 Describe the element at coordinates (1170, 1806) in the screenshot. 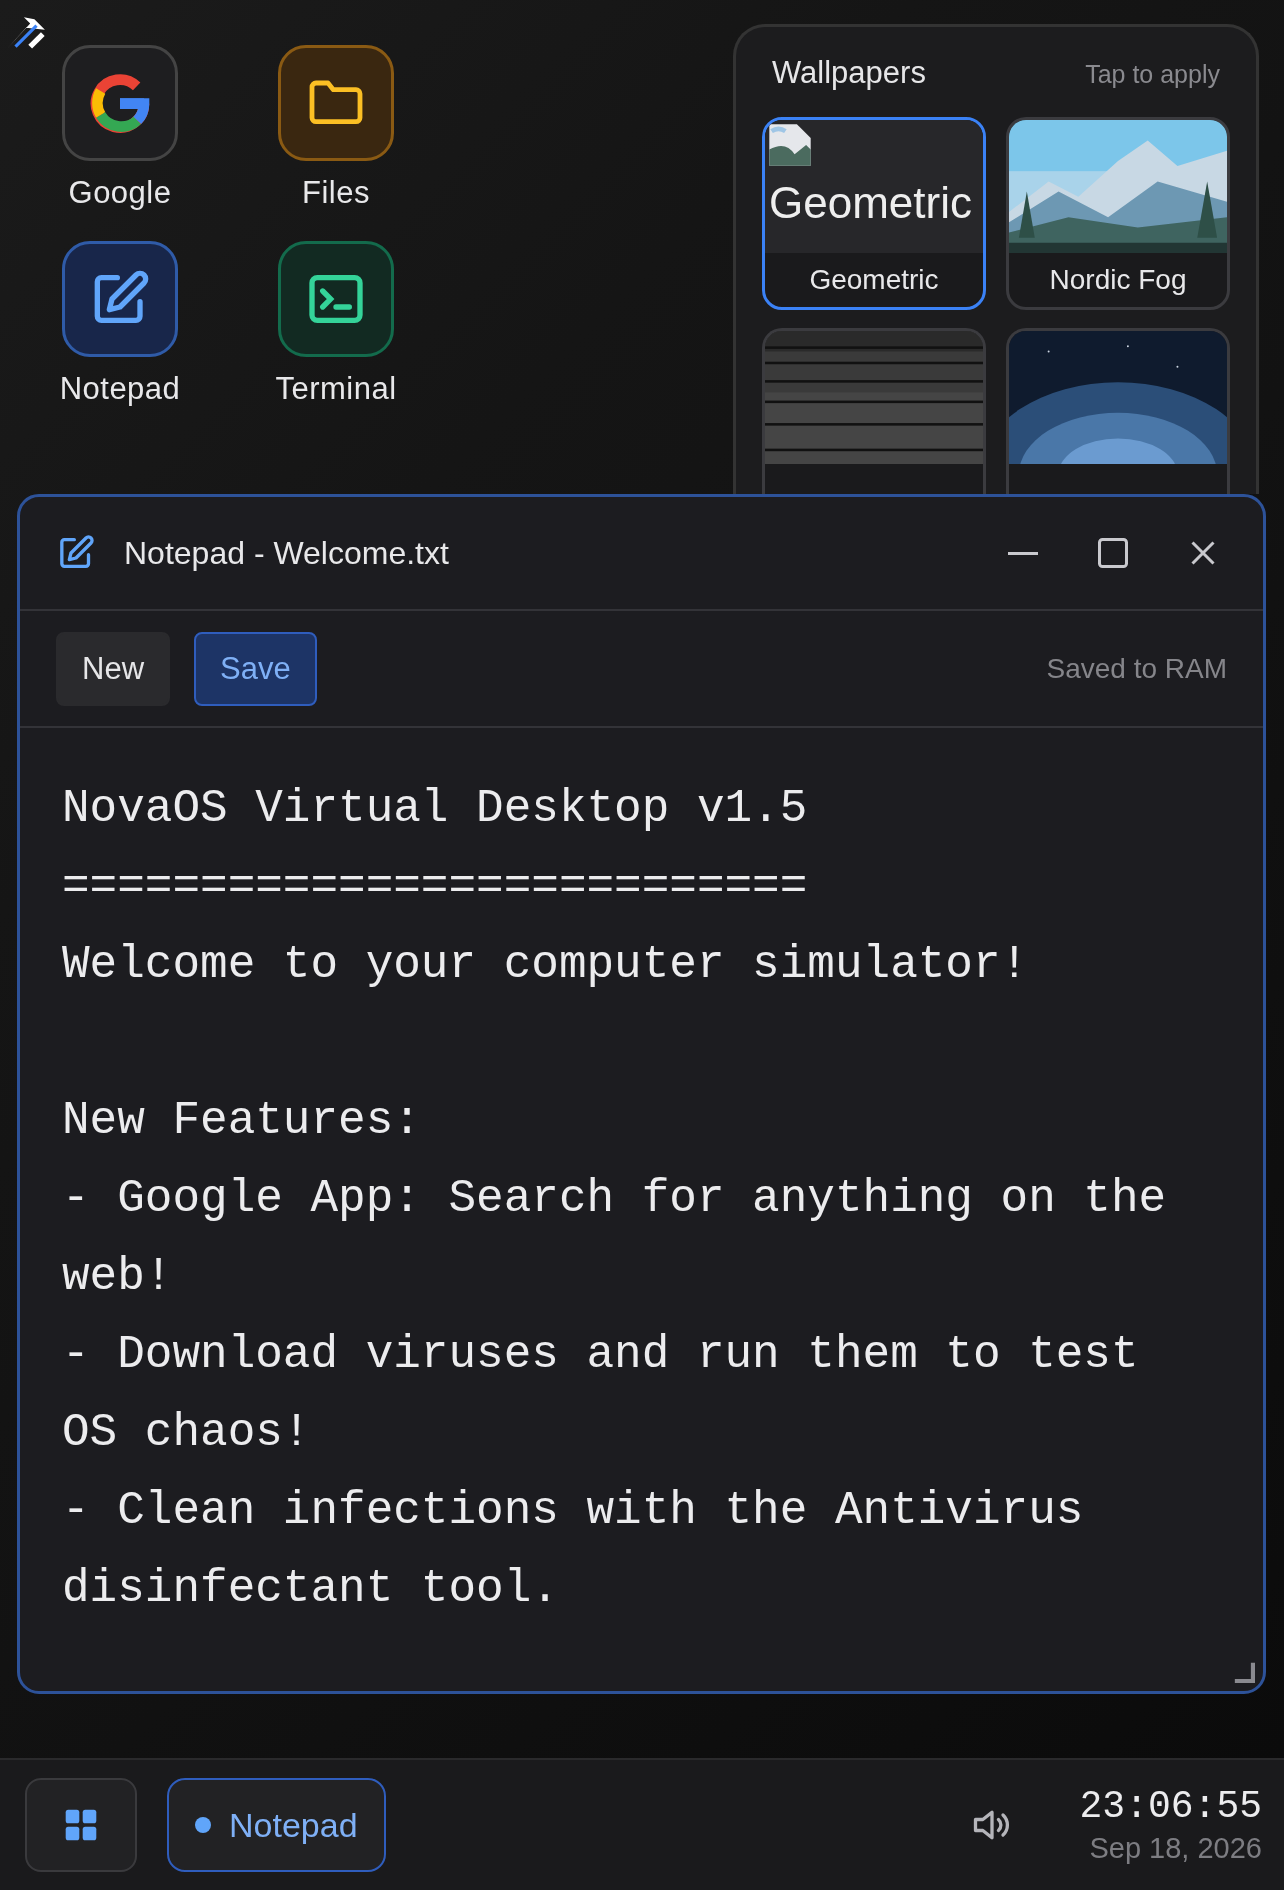

I see `clock-time: 23:06:55` at that location.